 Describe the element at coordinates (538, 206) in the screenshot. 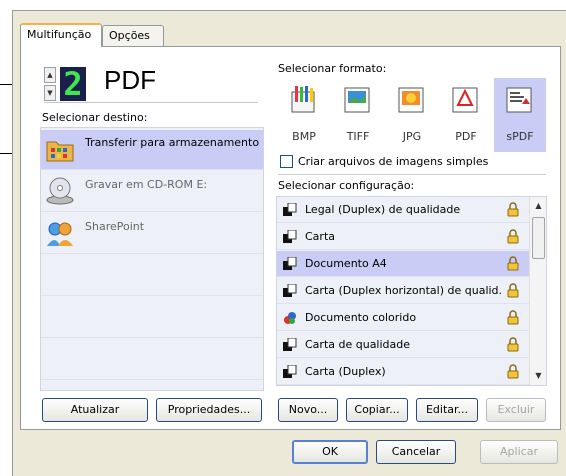

I see `scroll-up-icon: ▲` at that location.